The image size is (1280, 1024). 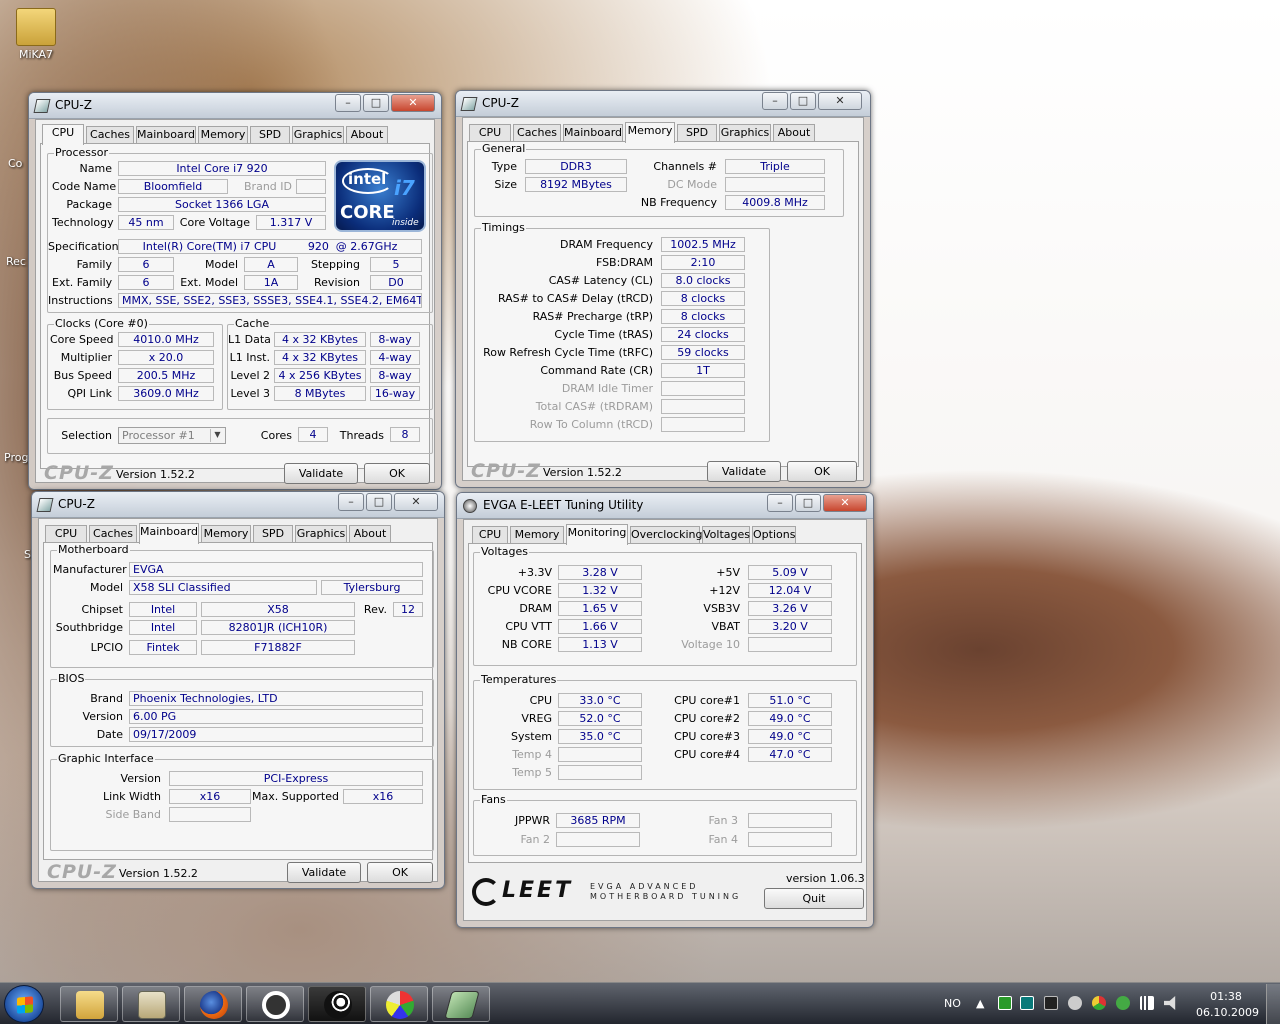 What do you see at coordinates (399, 1004) in the screenshot?
I see `taskbar-paint` at bounding box center [399, 1004].